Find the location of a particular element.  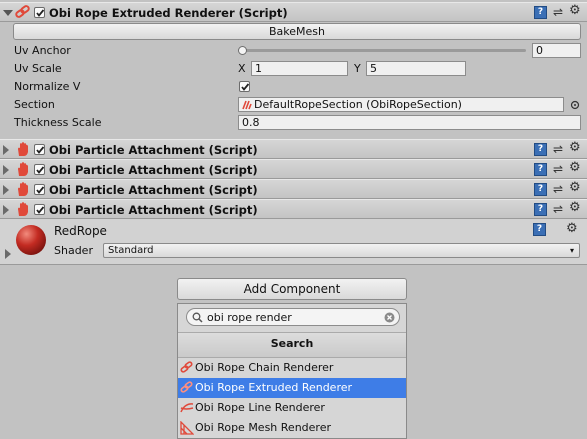

component-title: Obi Rope Extruded Renderer (Script) is located at coordinates (168, 13).